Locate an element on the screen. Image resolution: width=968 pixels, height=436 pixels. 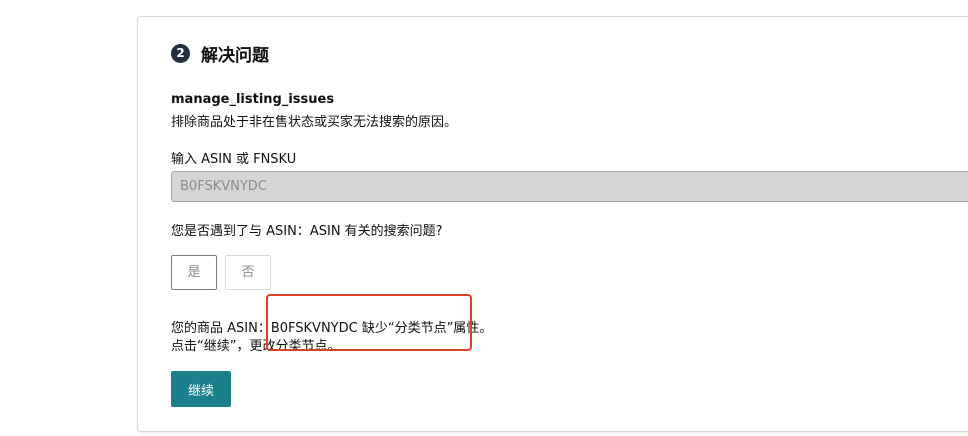
asin-field-label: 输入 ASIN 或 FNSKU is located at coordinates (234, 159).